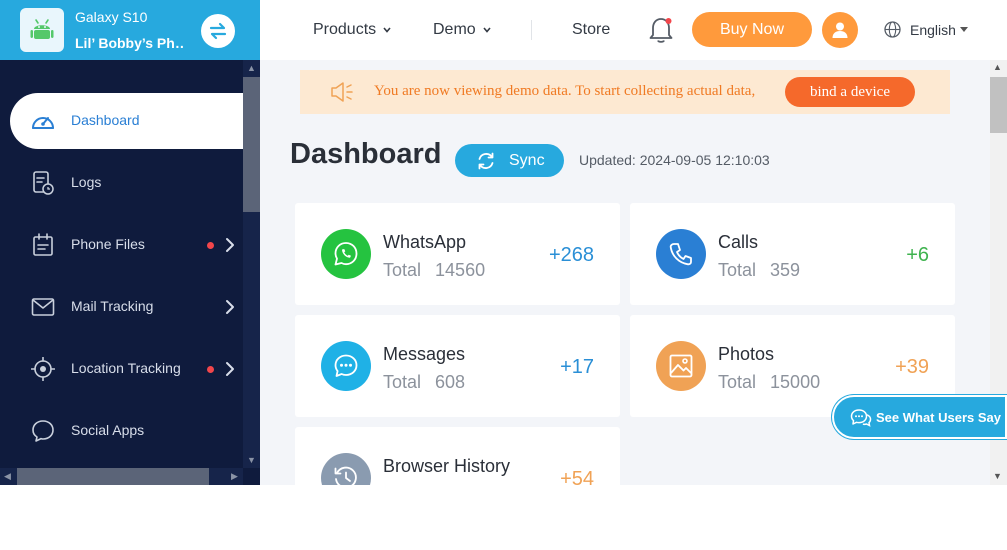 This screenshot has width=1007, height=550. Describe the element at coordinates (785, 270) in the screenshot. I see `card-total-value: 359` at that location.